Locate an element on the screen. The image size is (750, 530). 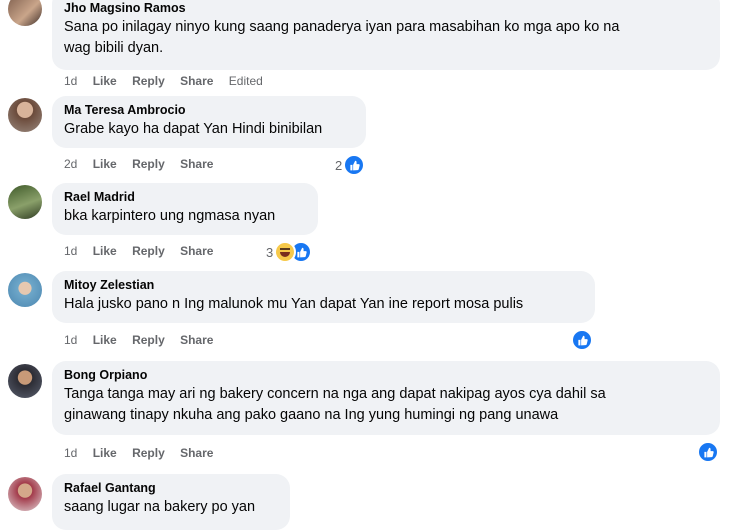
commenter-name: Rael Madrid is located at coordinates (185, 197).